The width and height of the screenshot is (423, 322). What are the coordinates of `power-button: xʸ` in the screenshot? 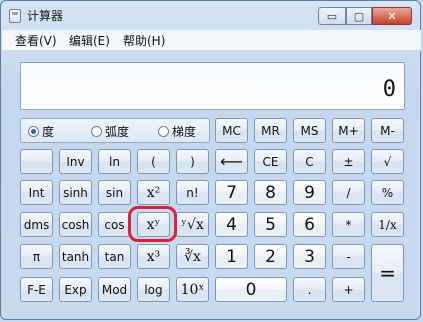 It's located at (153, 224).